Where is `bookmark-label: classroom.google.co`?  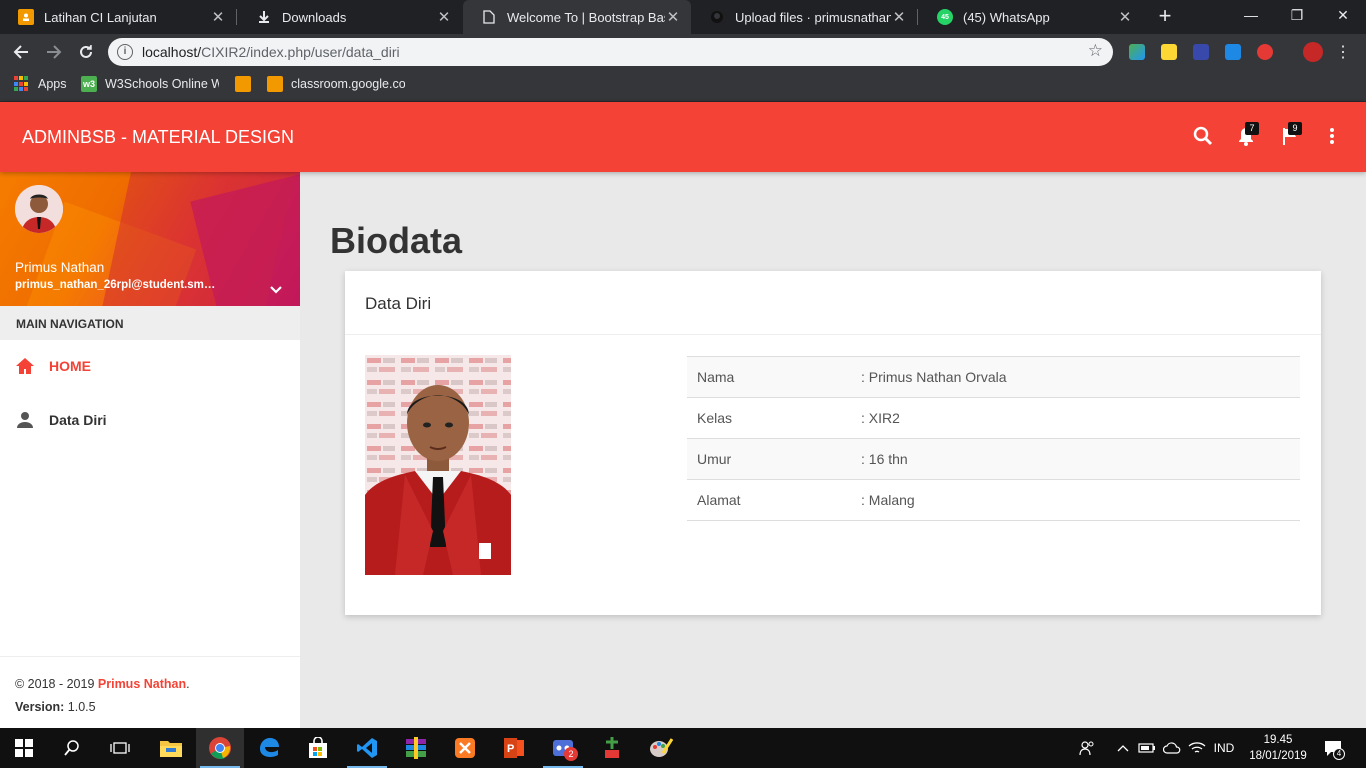
bookmark-label: classroom.google.co is located at coordinates (348, 84).